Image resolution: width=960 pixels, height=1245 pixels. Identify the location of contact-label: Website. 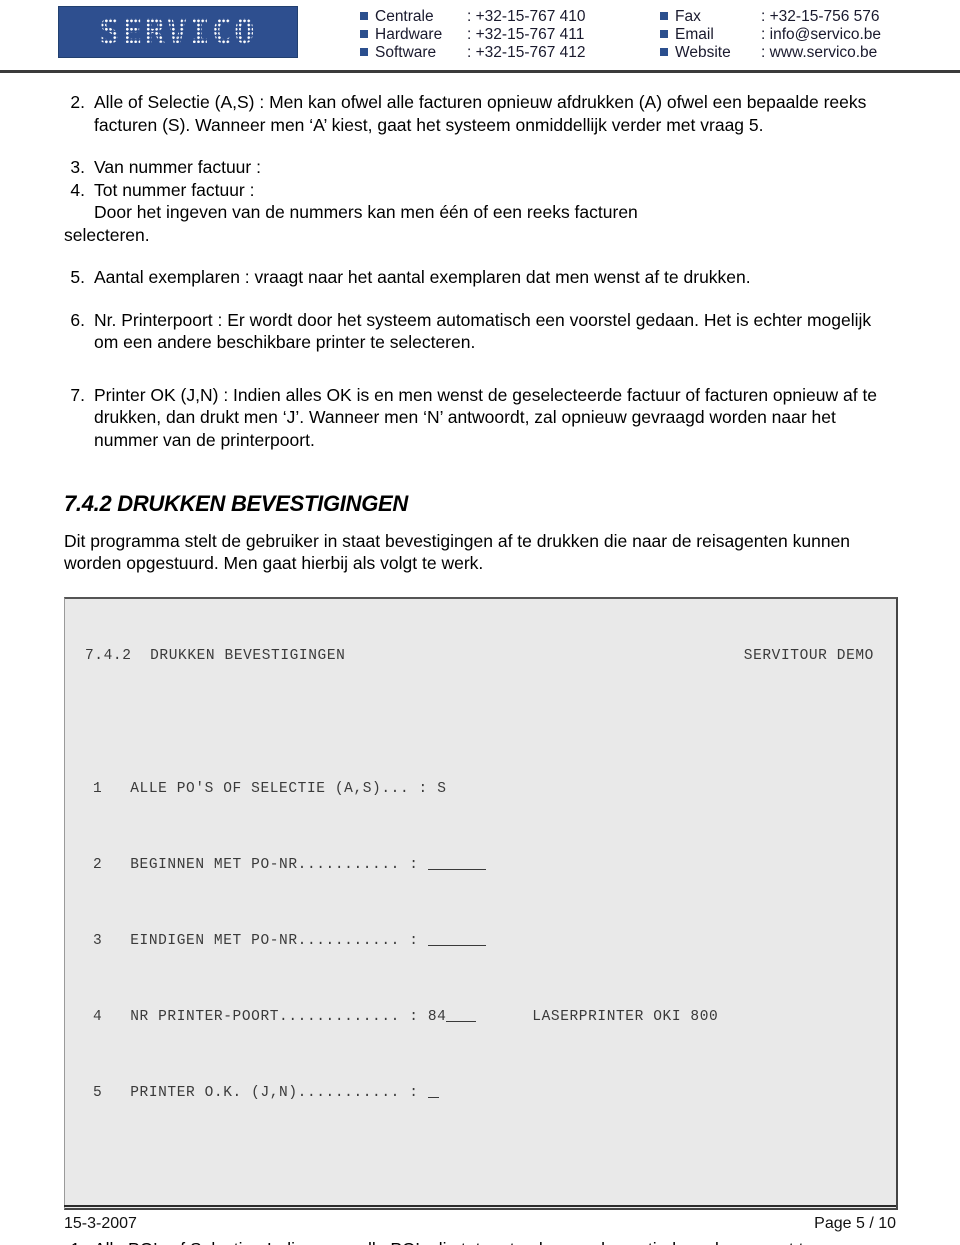
(703, 52).